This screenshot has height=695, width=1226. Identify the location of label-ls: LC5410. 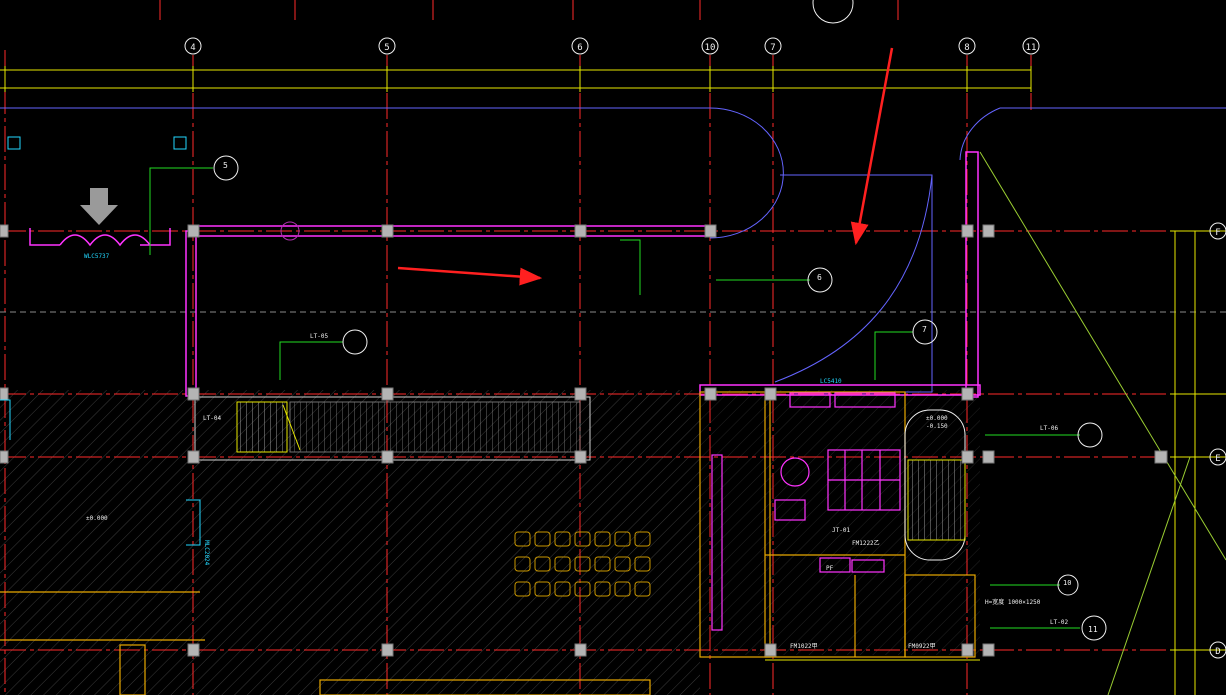
(831, 381).